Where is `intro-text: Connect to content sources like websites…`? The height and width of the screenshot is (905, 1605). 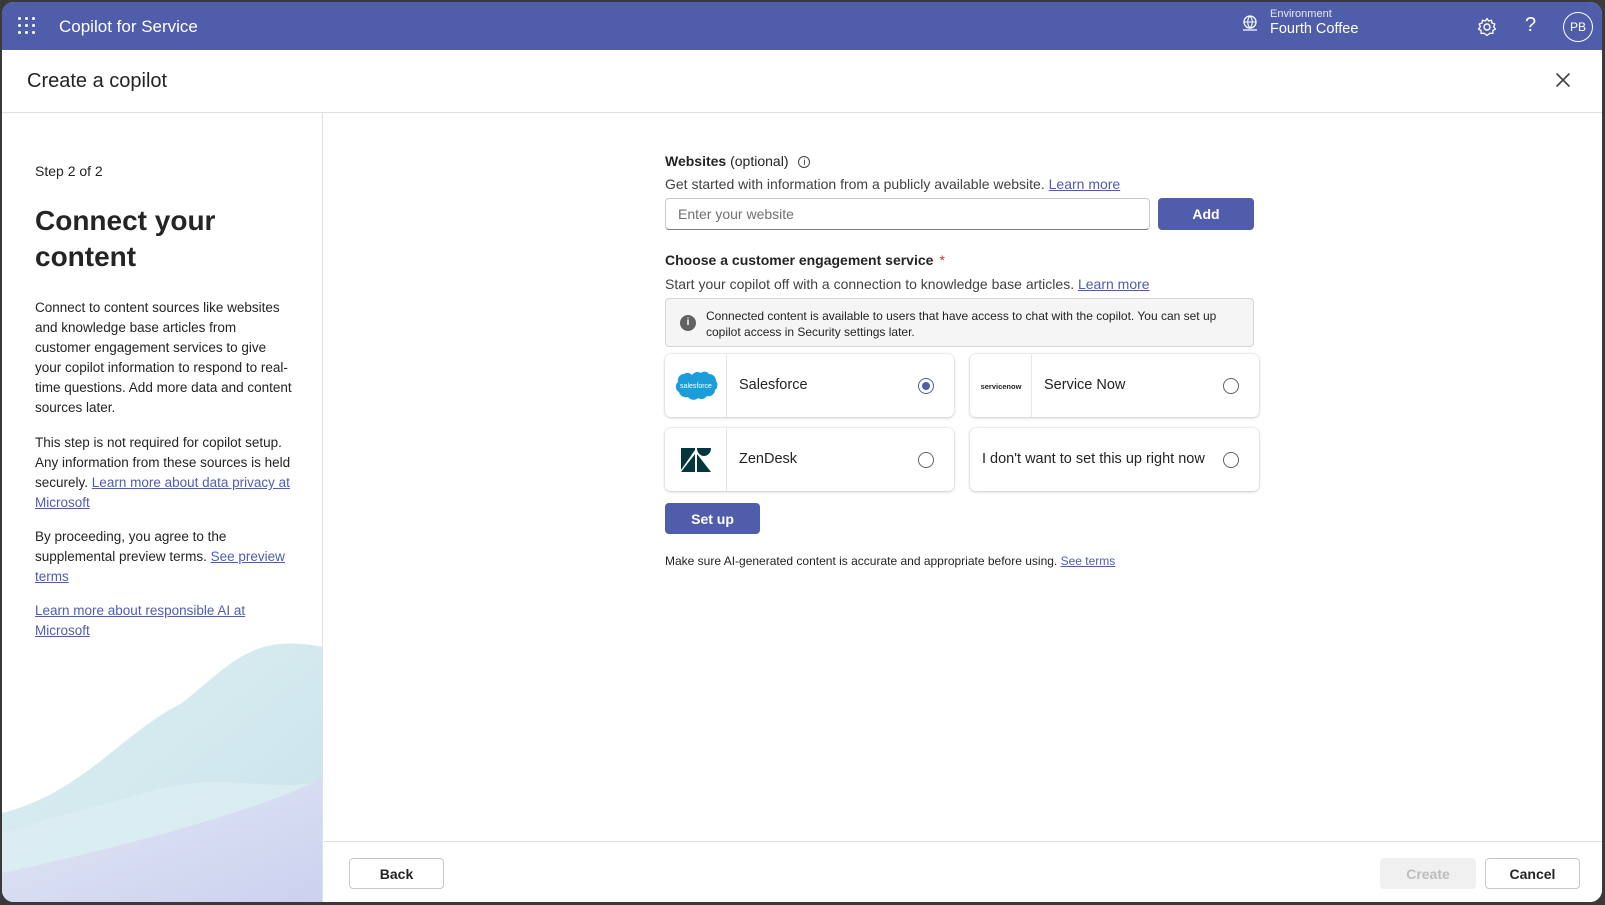
intro-text: Connect to content sources like websites… is located at coordinates (163, 357).